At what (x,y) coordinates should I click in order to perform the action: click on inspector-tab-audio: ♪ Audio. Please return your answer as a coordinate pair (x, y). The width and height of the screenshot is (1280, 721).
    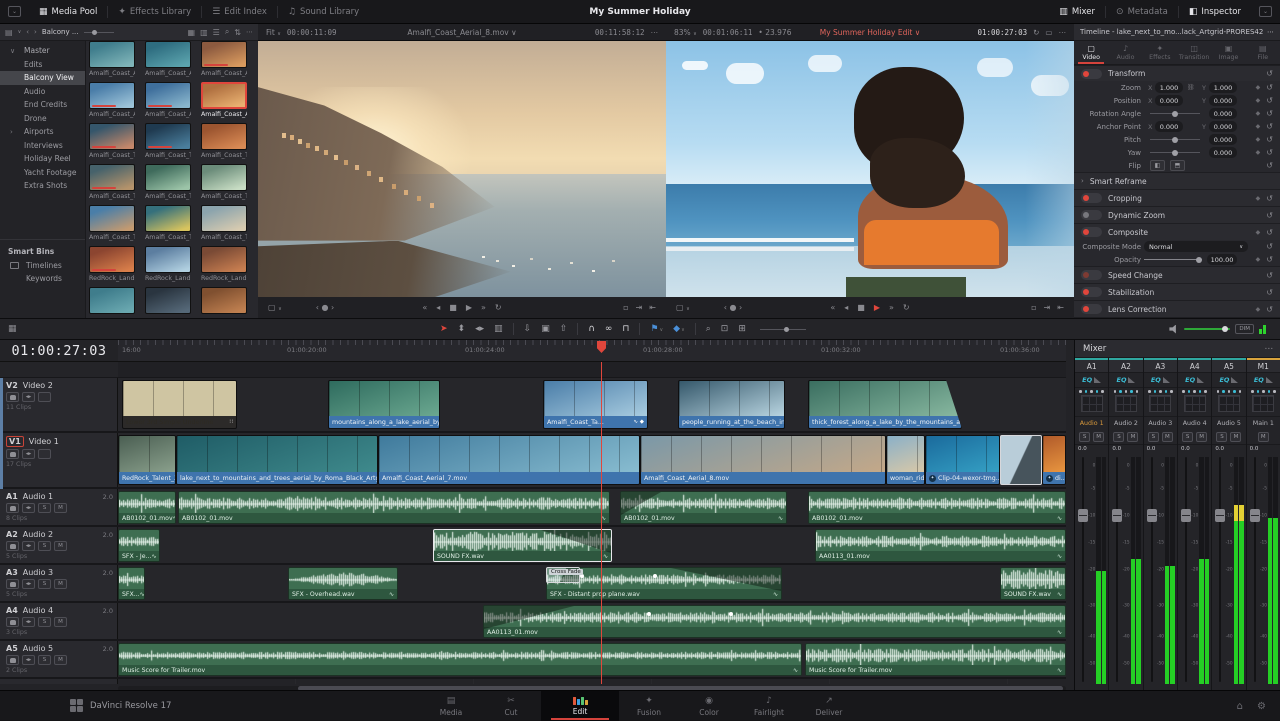
    Looking at the image, I should click on (1125, 52).